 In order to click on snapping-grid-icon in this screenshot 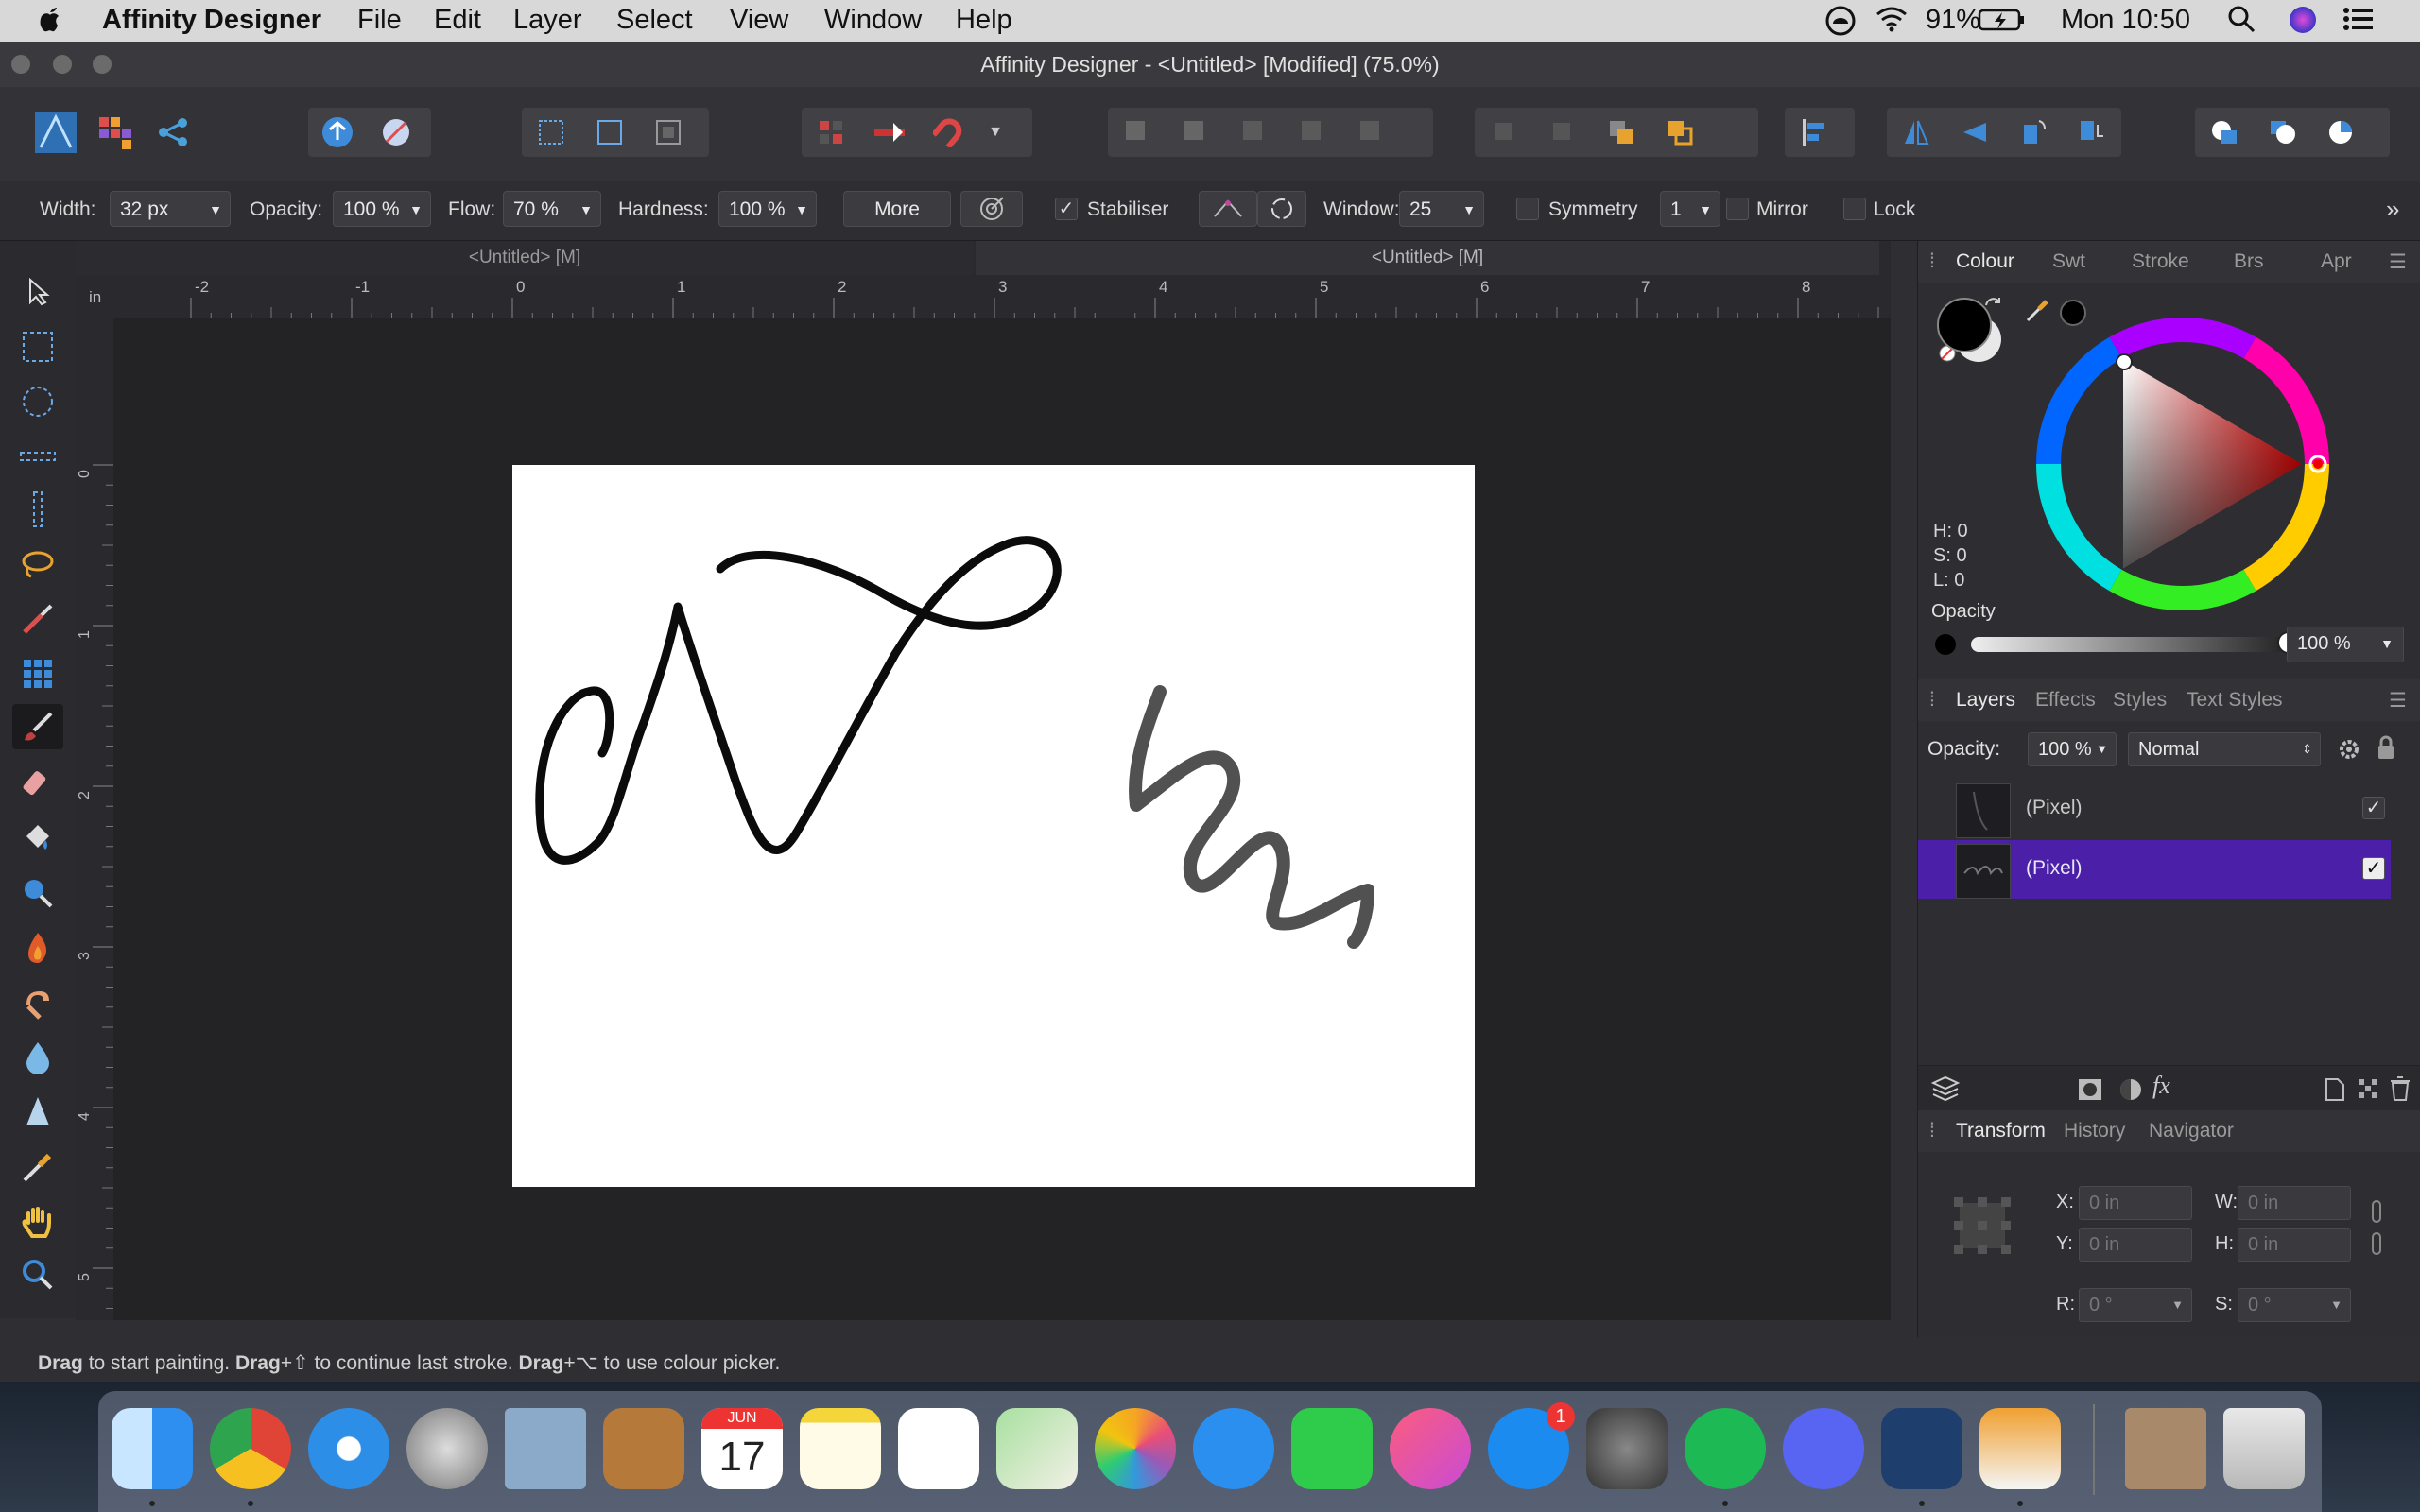, I will do `click(831, 132)`.